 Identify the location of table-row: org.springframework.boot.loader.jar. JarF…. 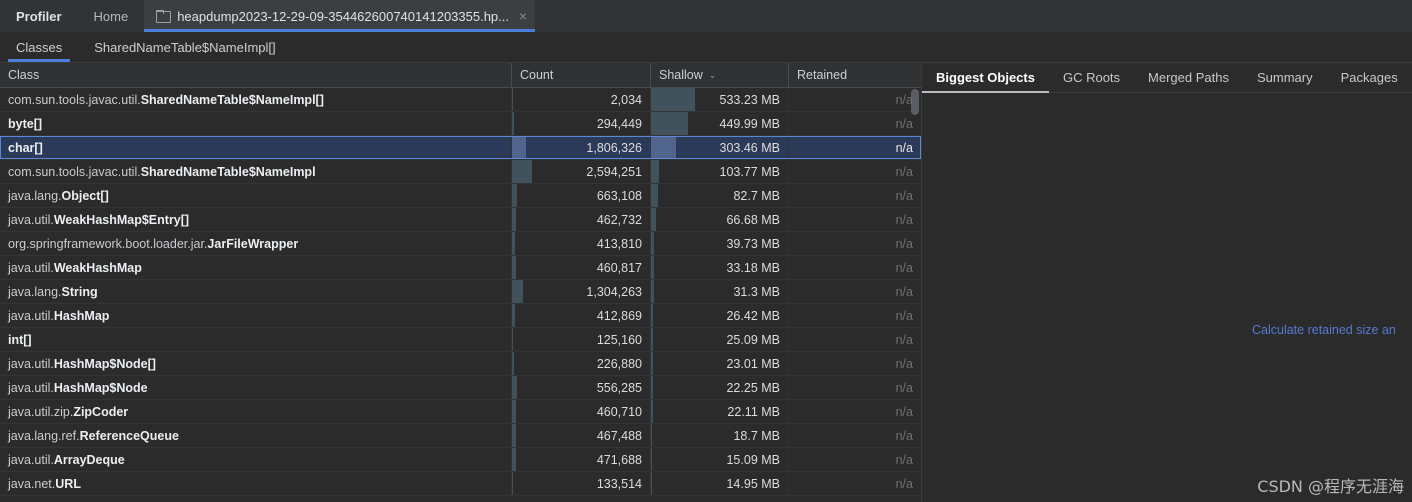
(460, 244).